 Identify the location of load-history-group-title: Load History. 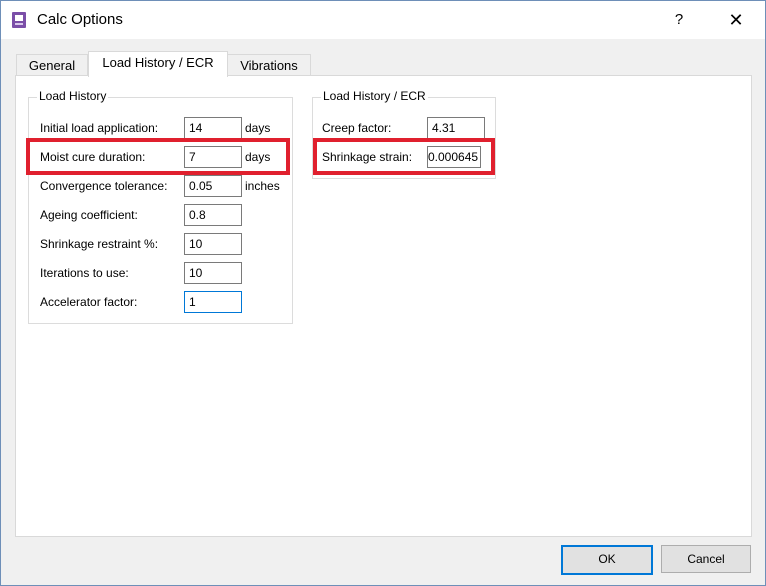
(73, 96).